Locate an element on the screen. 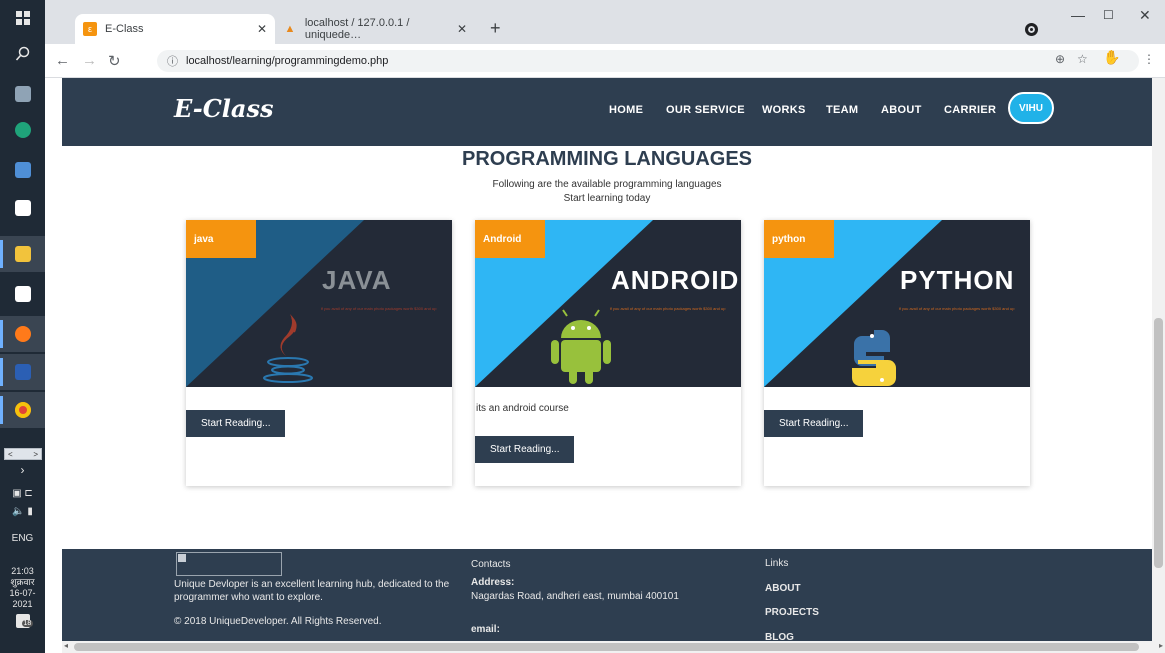 This screenshot has width=1165, height=653. minimize-icon: — is located at coordinates (1078, 15).